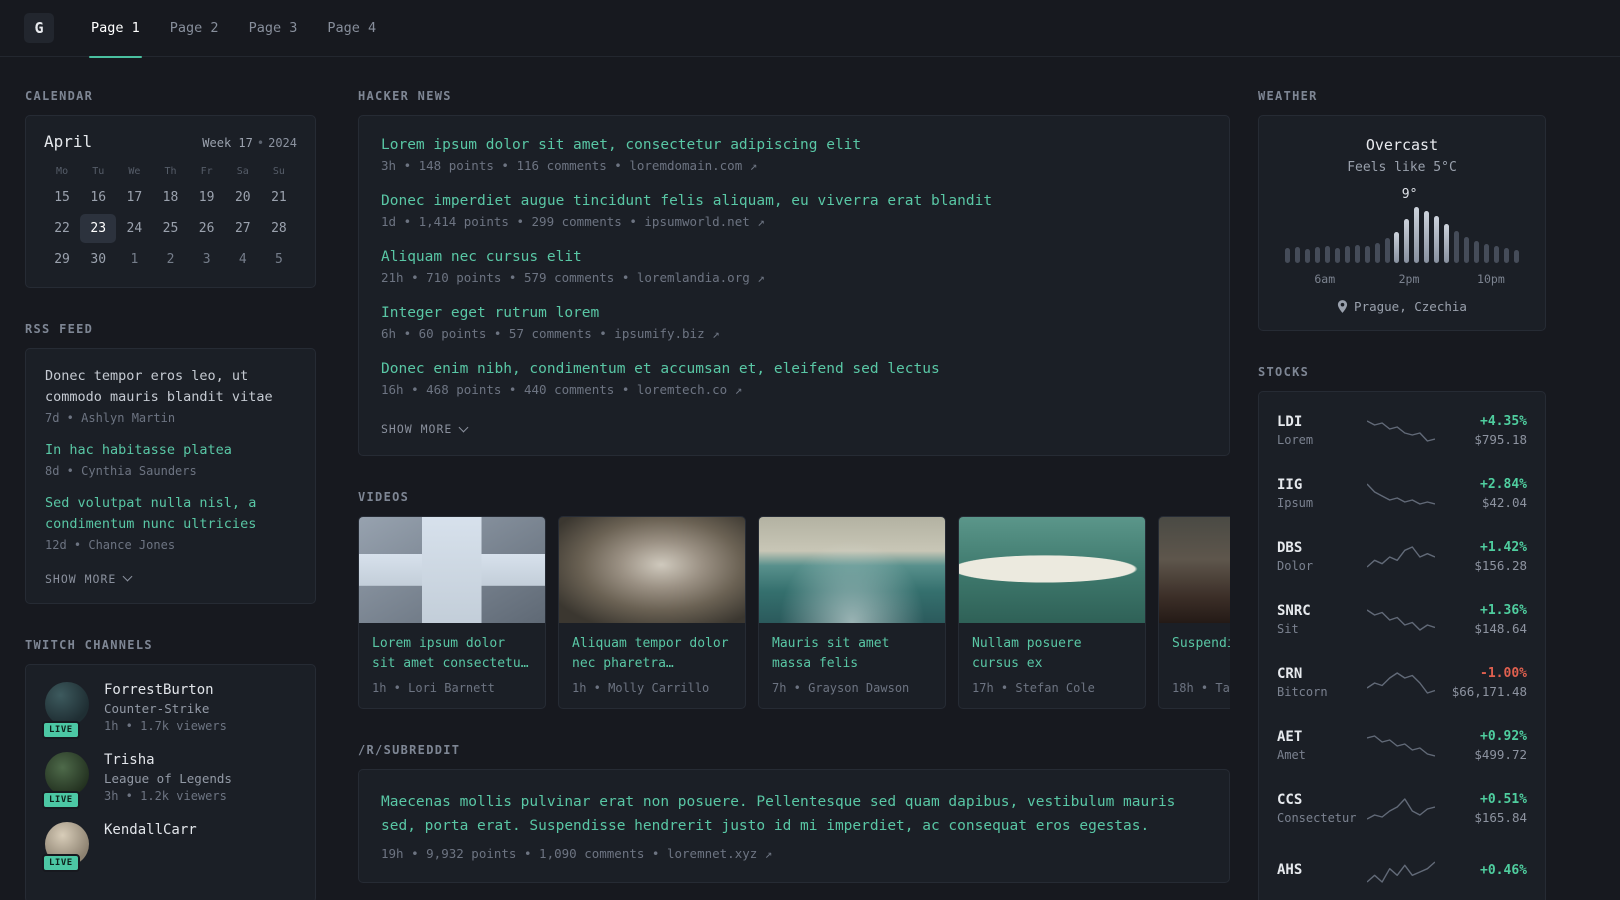 The width and height of the screenshot is (1620, 900). Describe the element at coordinates (1402, 430) in the screenshot. I see `stock-row: LDI Lorem +4.35% $795.18` at that location.